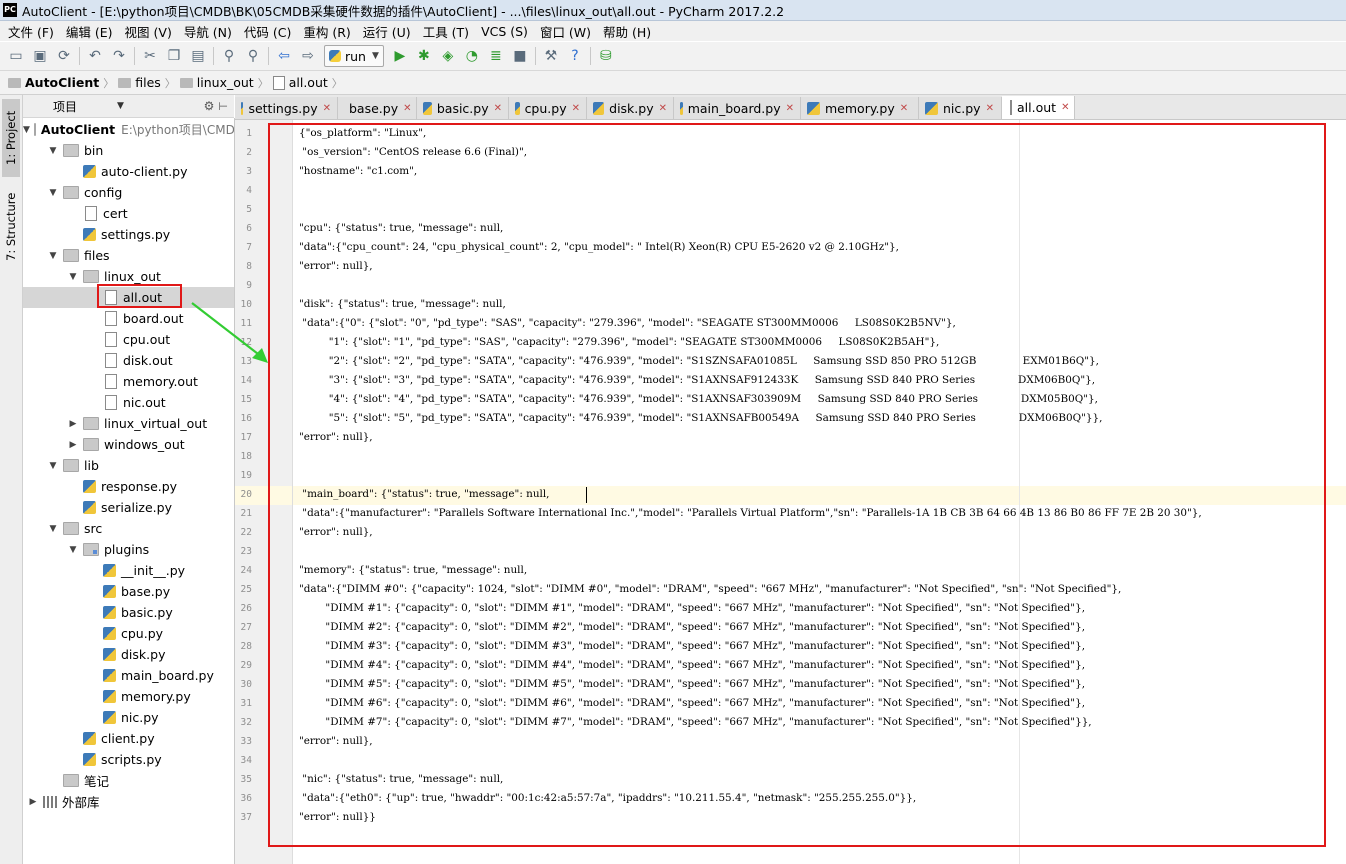 Image resolution: width=1346 pixels, height=864 pixels. I want to click on forward-icon: ⇨, so click(308, 56).